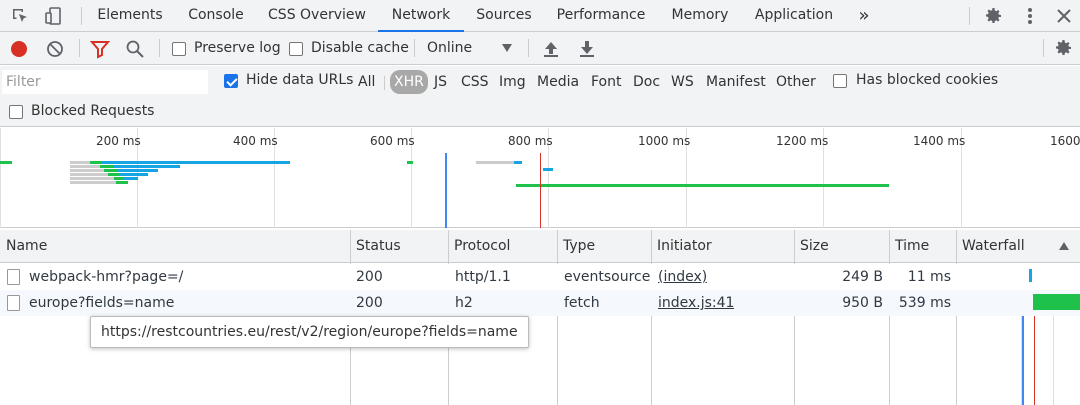 Image resolution: width=1080 pixels, height=405 pixels. Describe the element at coordinates (722, 246) in the screenshot. I see `column-header-initiator: Initiator` at that location.